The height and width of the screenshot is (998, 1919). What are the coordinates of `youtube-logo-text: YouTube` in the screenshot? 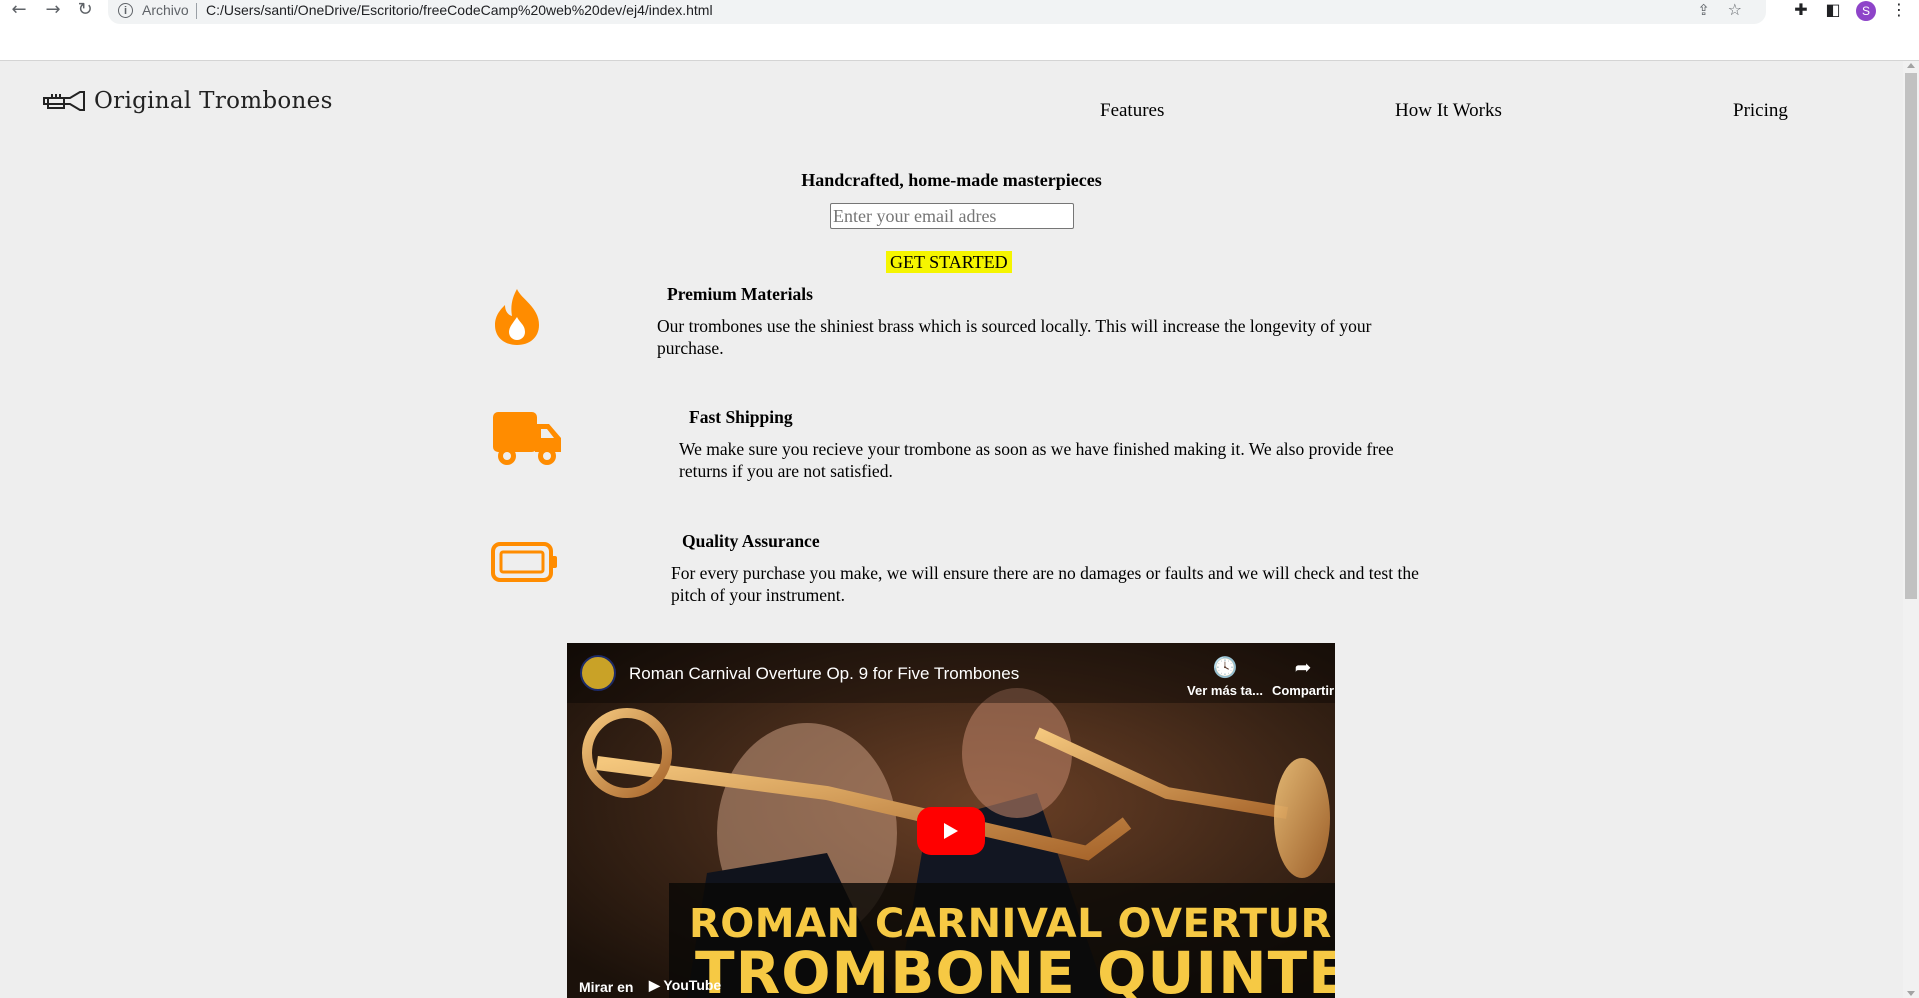 It's located at (692, 985).